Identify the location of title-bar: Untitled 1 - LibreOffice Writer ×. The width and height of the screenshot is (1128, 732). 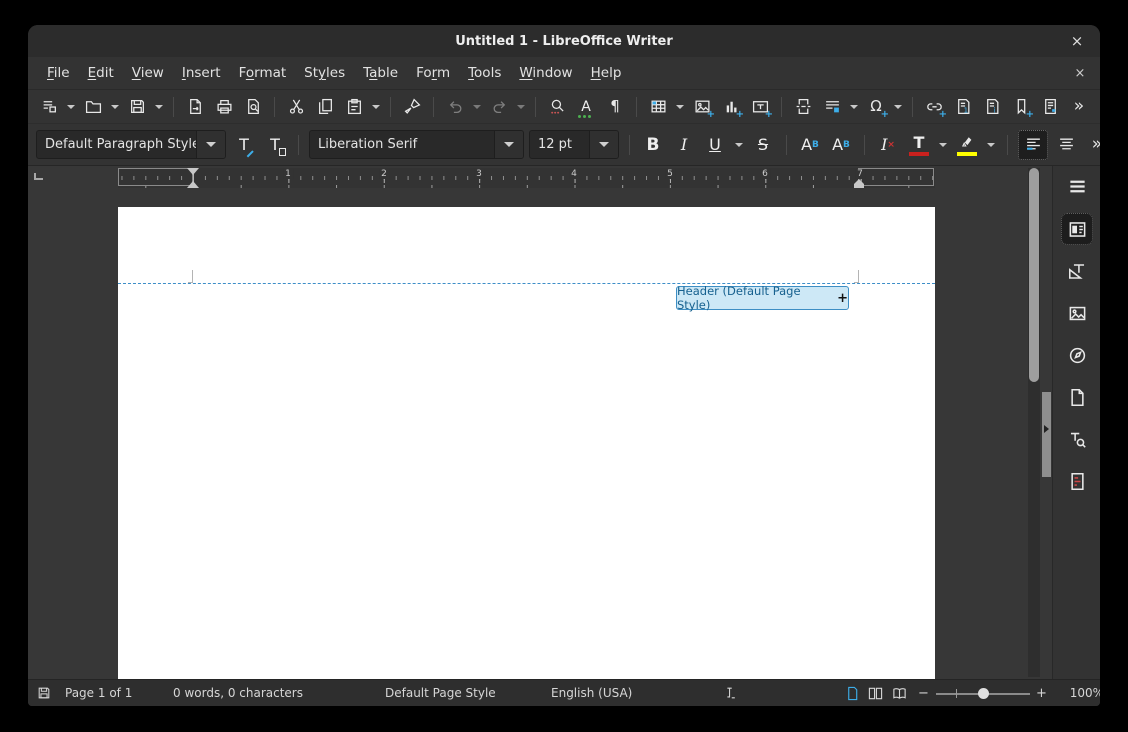
(564, 41).